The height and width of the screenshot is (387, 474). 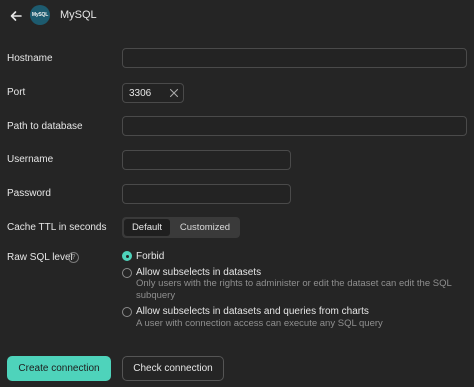 What do you see at coordinates (174, 93) in the screenshot?
I see `clear-icon` at bounding box center [174, 93].